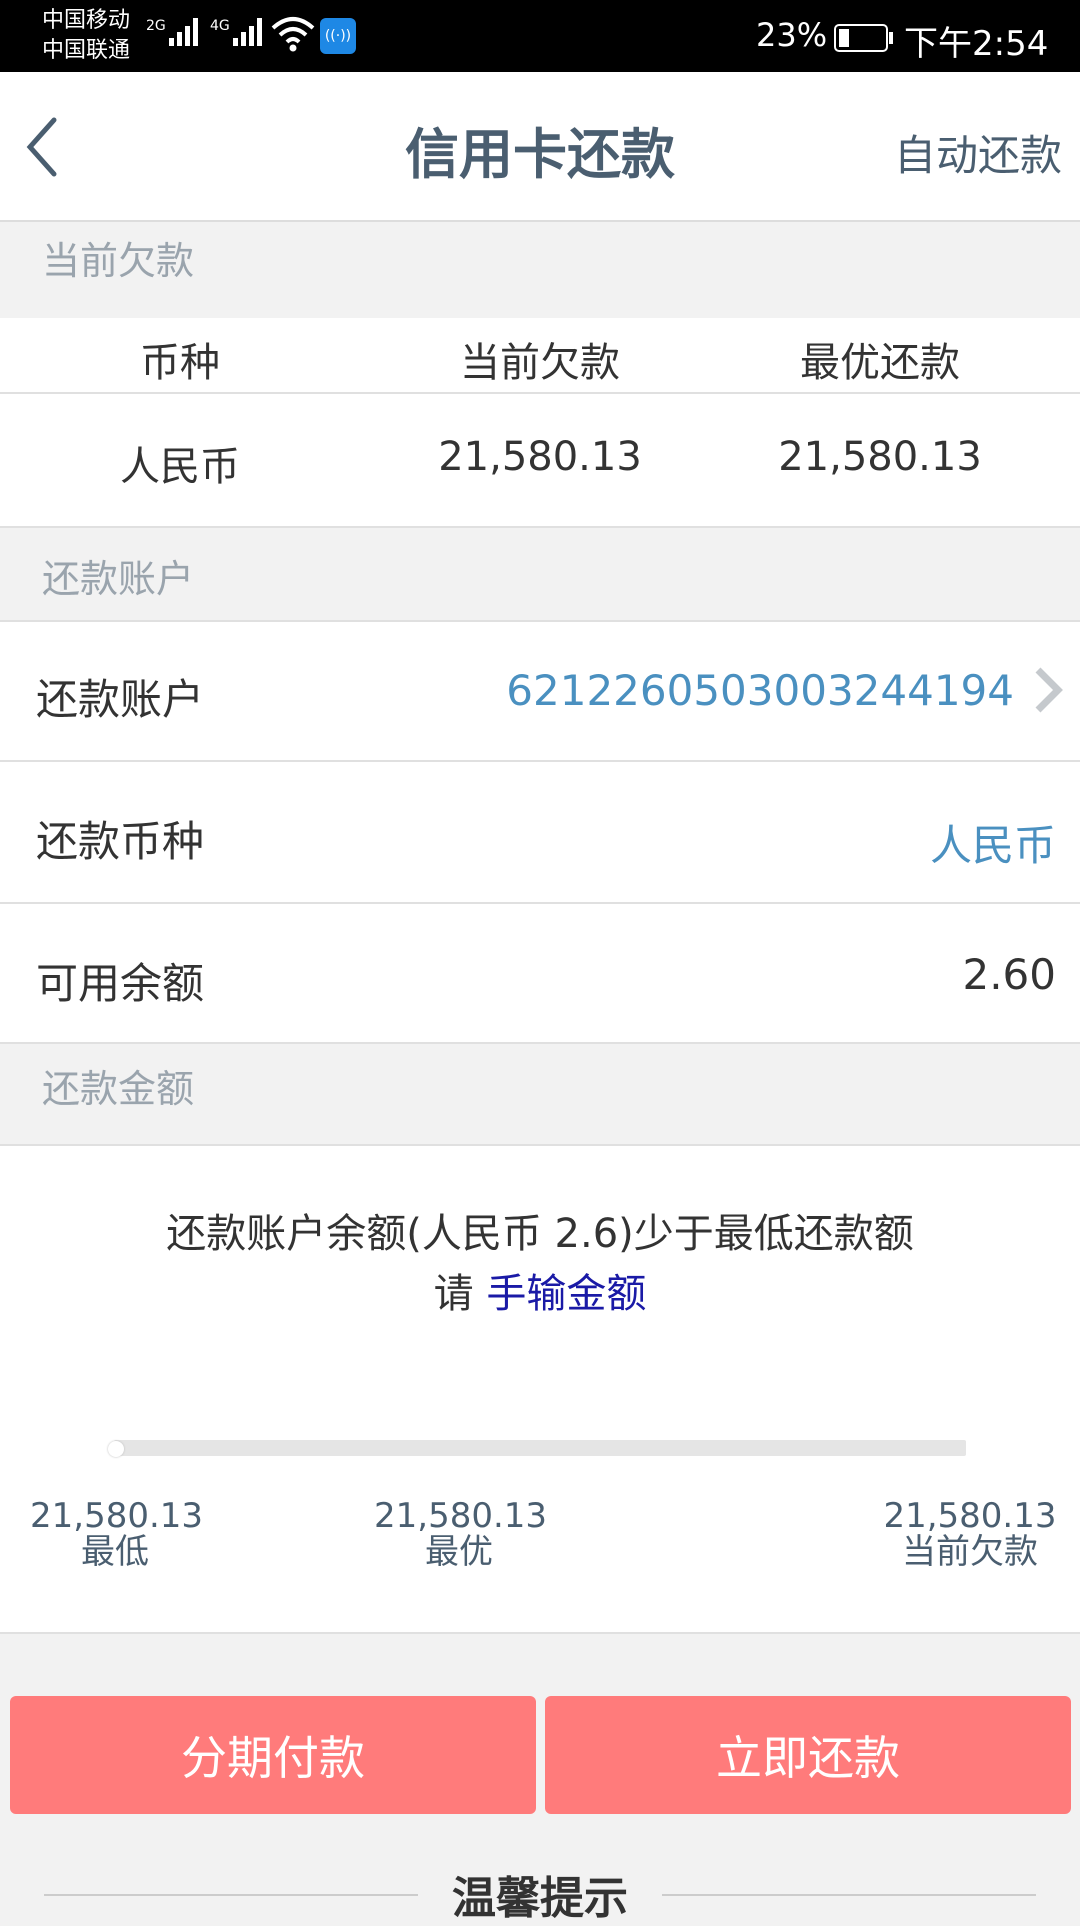 This screenshot has height=1926, width=1080. Describe the element at coordinates (540, 147) in the screenshot. I see `nav-bar: 信用卡还款 自动还款` at that location.